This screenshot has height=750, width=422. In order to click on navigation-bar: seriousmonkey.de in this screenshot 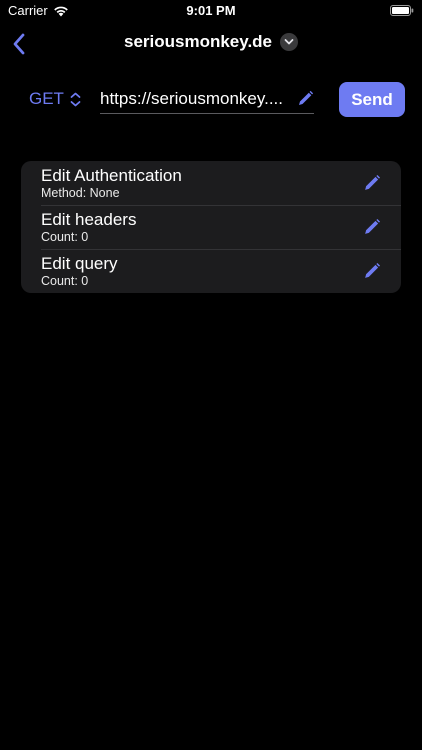, I will do `click(211, 44)`.